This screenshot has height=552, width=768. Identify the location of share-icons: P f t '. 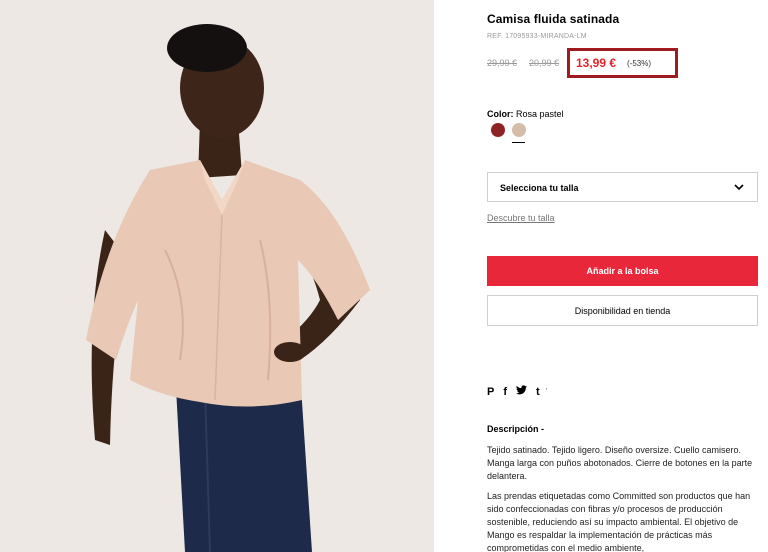
(517, 392).